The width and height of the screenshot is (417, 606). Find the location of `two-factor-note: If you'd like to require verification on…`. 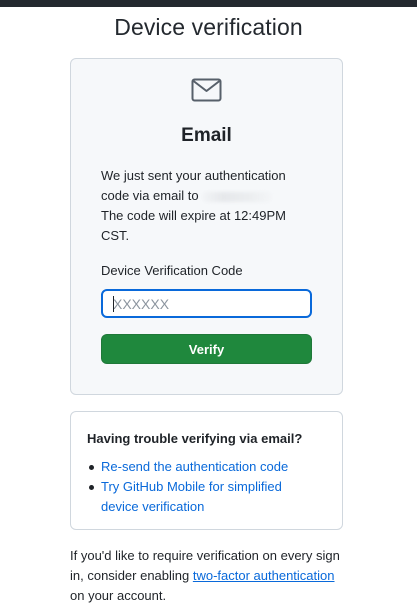

two-factor-note: If you'd like to require verification on… is located at coordinates (210, 576).